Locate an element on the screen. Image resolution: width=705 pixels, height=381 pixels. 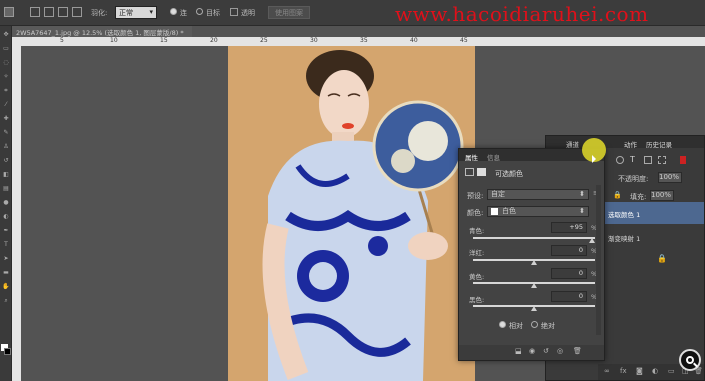
visibility-icon: ◎ is located at coordinates (560, 351).